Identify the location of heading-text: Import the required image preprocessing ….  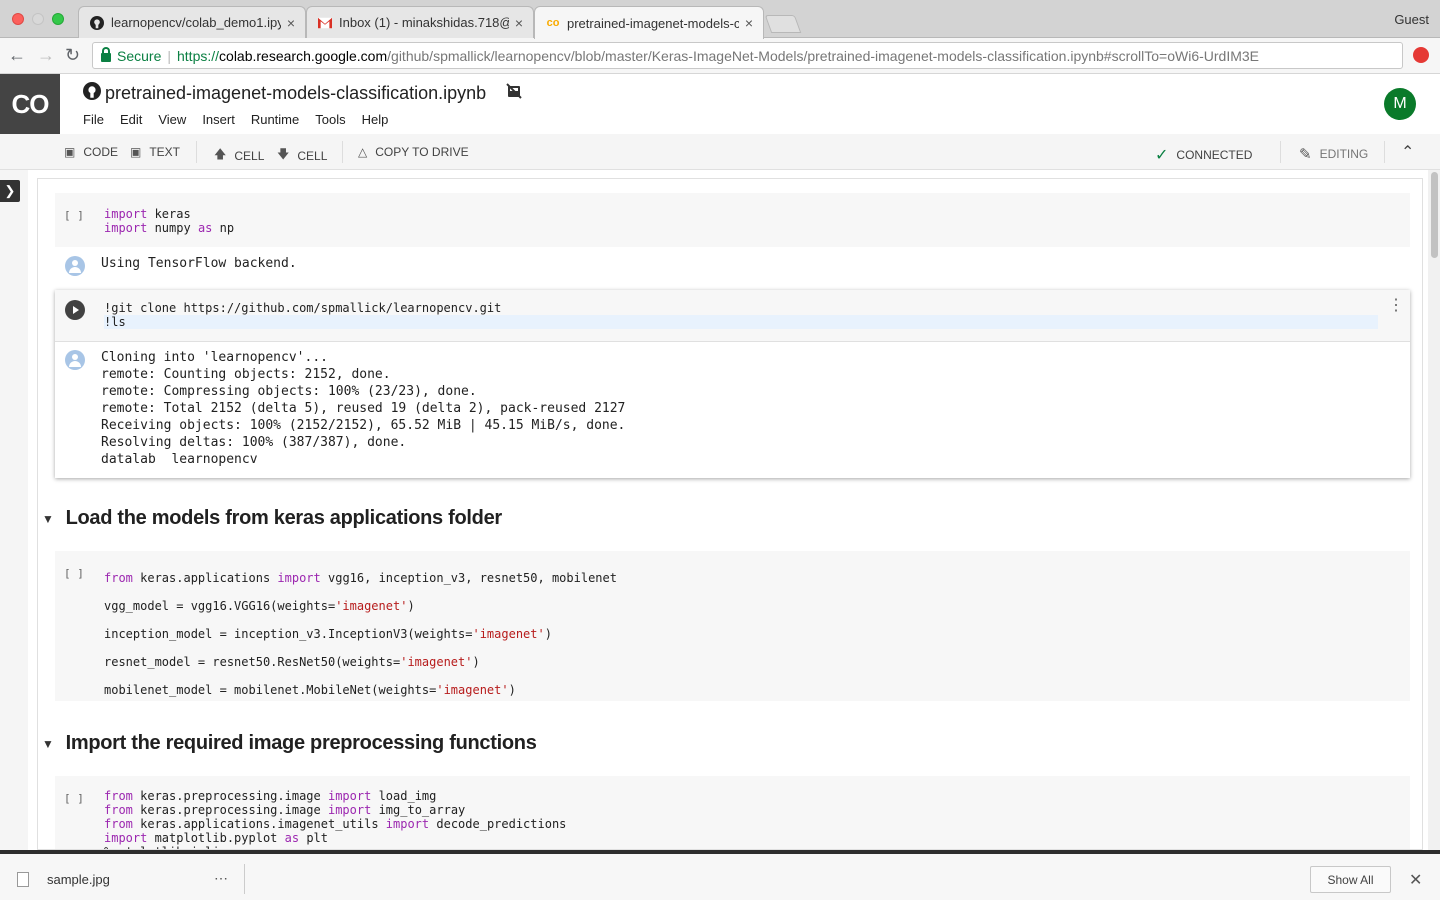
(301, 743).